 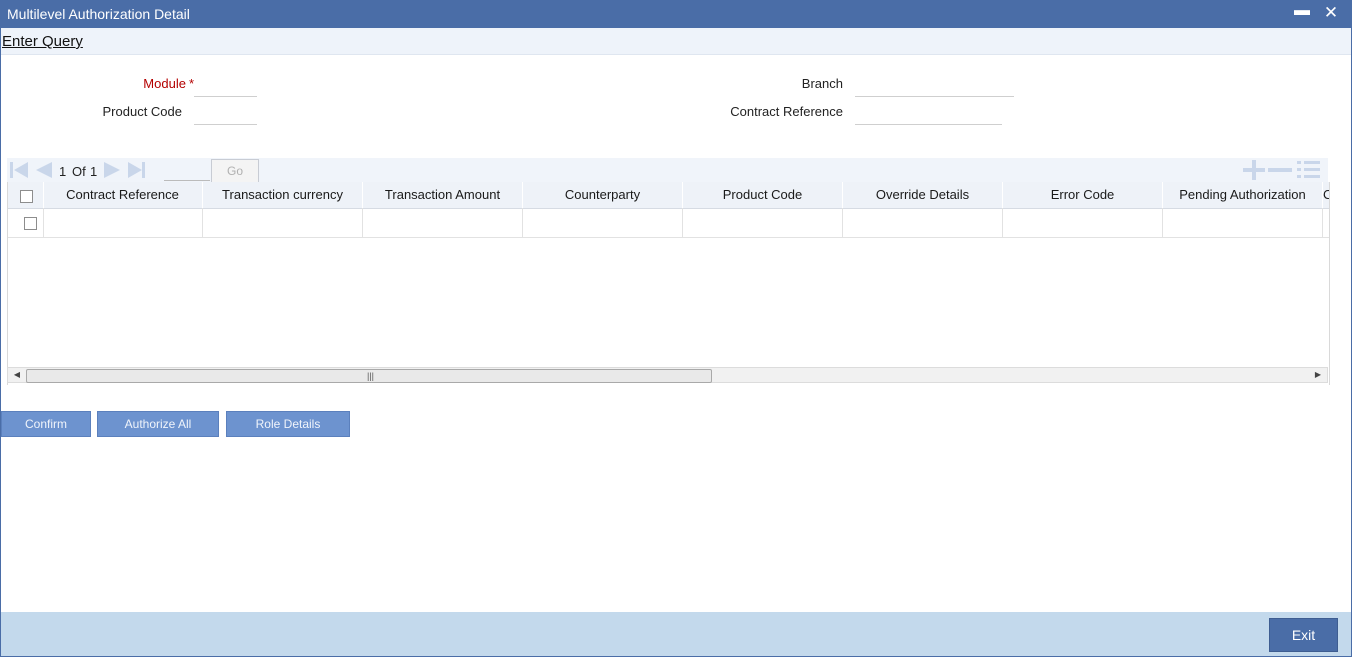 I want to click on scroll-right-icon: ▶, so click(x=1318, y=375).